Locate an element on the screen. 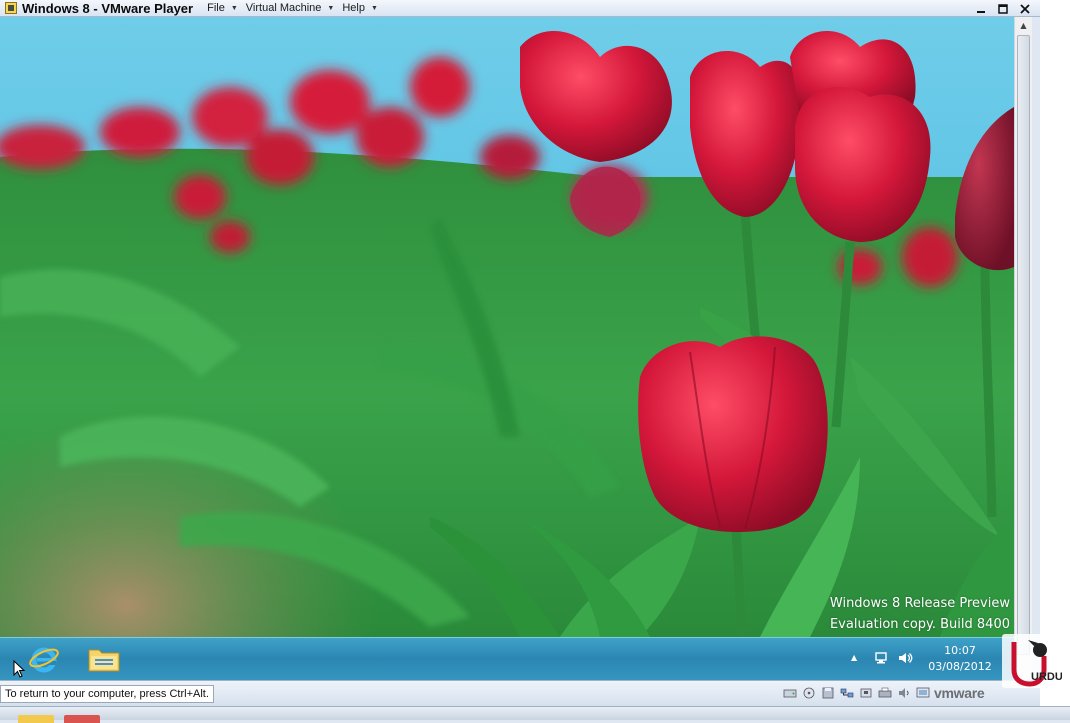  window-controls is located at coordinates (1003, 8).